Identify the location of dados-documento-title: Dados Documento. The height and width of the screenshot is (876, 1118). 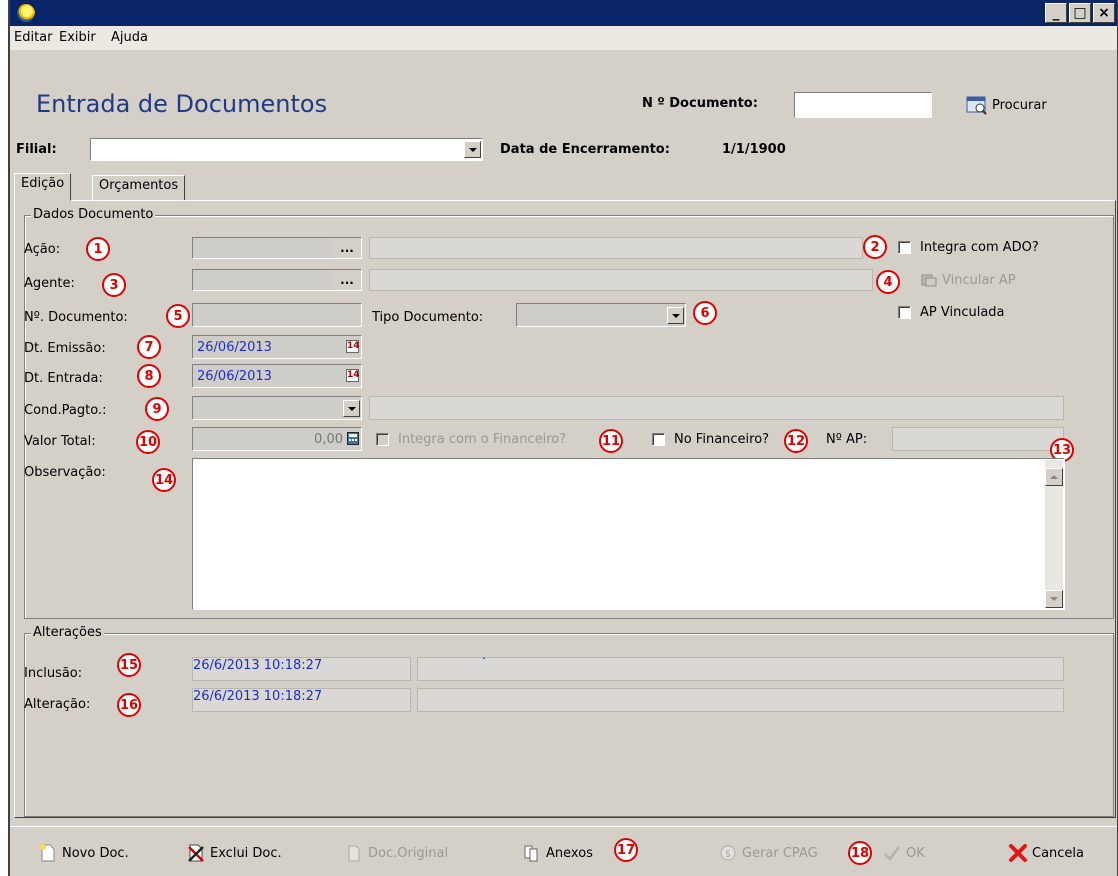
(93, 214).